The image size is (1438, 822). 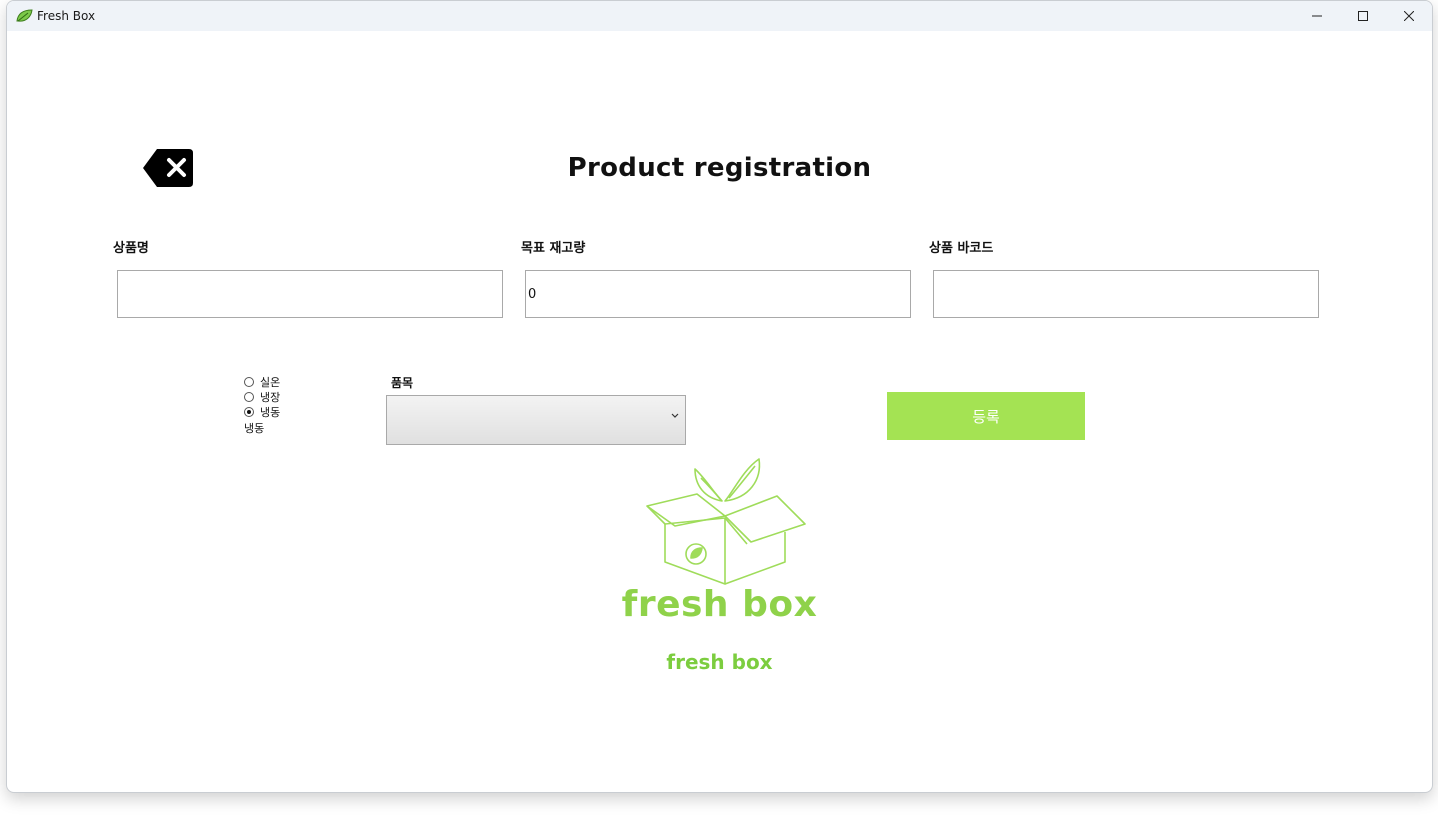 I want to click on radio-label: 실온, so click(x=270, y=382).